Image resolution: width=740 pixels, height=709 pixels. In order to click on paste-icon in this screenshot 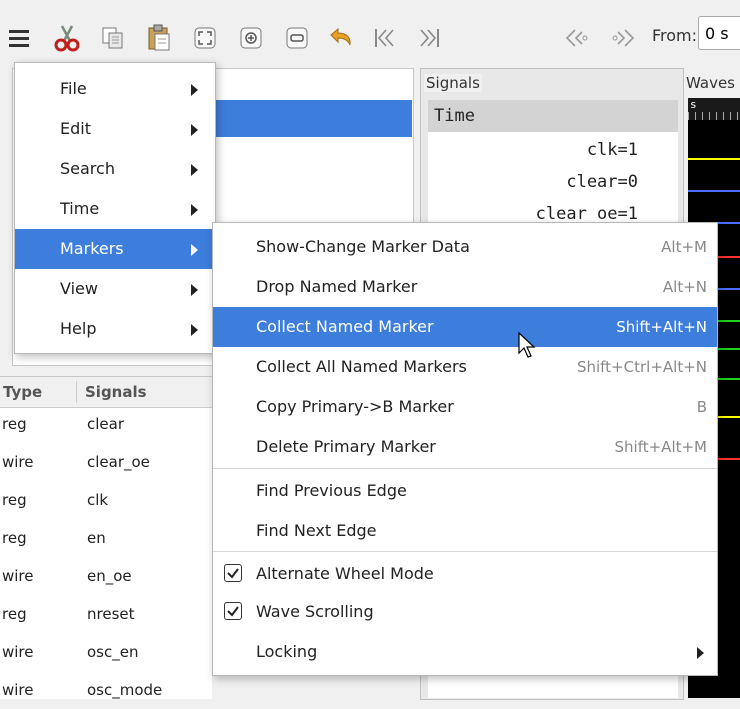, I will do `click(159, 38)`.